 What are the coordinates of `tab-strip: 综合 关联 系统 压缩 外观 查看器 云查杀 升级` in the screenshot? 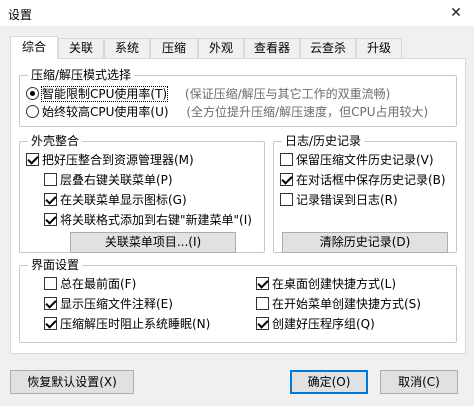 It's located at (238, 47).